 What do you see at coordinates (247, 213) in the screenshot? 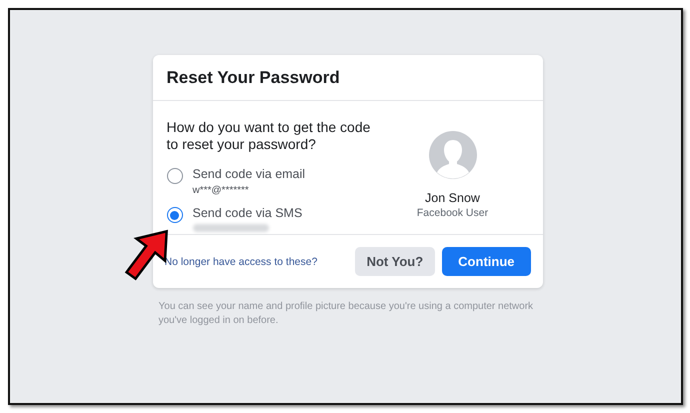
I see `option-label: Send code via SMS` at bounding box center [247, 213].